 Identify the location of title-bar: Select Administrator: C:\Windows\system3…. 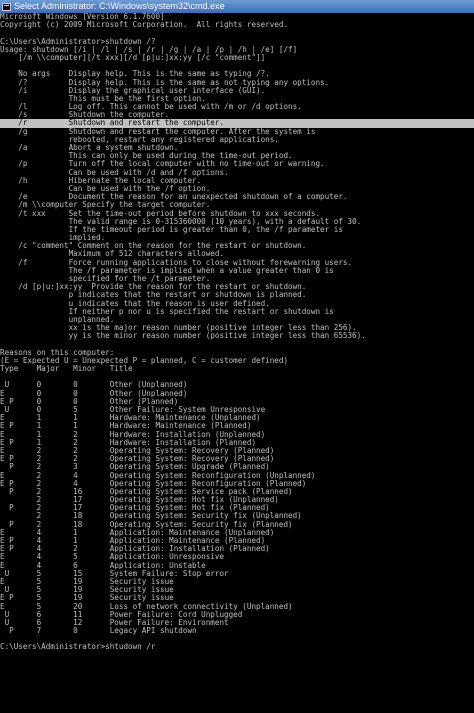
(237, 6).